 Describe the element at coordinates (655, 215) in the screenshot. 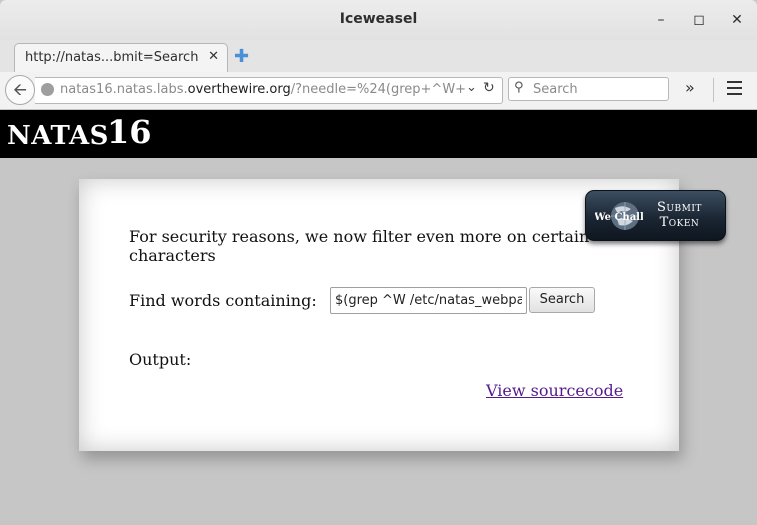

I see `wechall-submit-token-button: We Chall Submit Token` at that location.